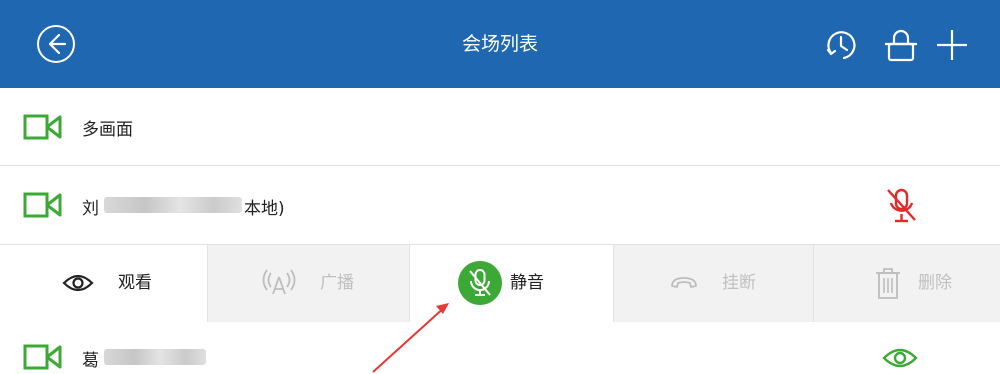  What do you see at coordinates (135, 283) in the screenshot?
I see `watch-label: 观看` at bounding box center [135, 283].